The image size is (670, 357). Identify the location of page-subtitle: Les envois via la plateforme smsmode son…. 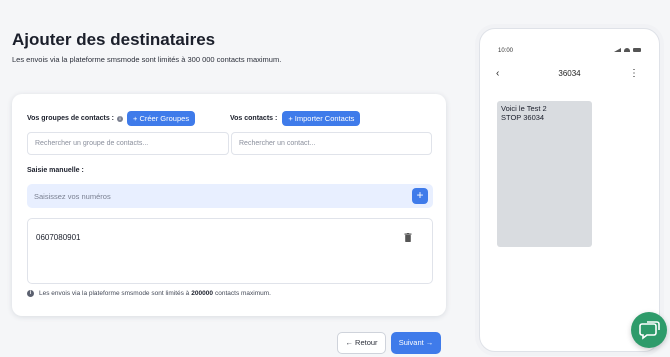
(147, 59).